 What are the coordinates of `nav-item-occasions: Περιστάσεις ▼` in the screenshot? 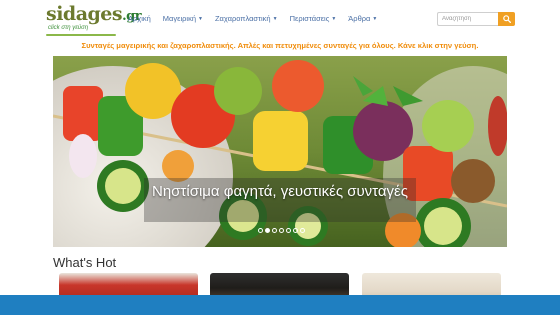 It's located at (313, 19).